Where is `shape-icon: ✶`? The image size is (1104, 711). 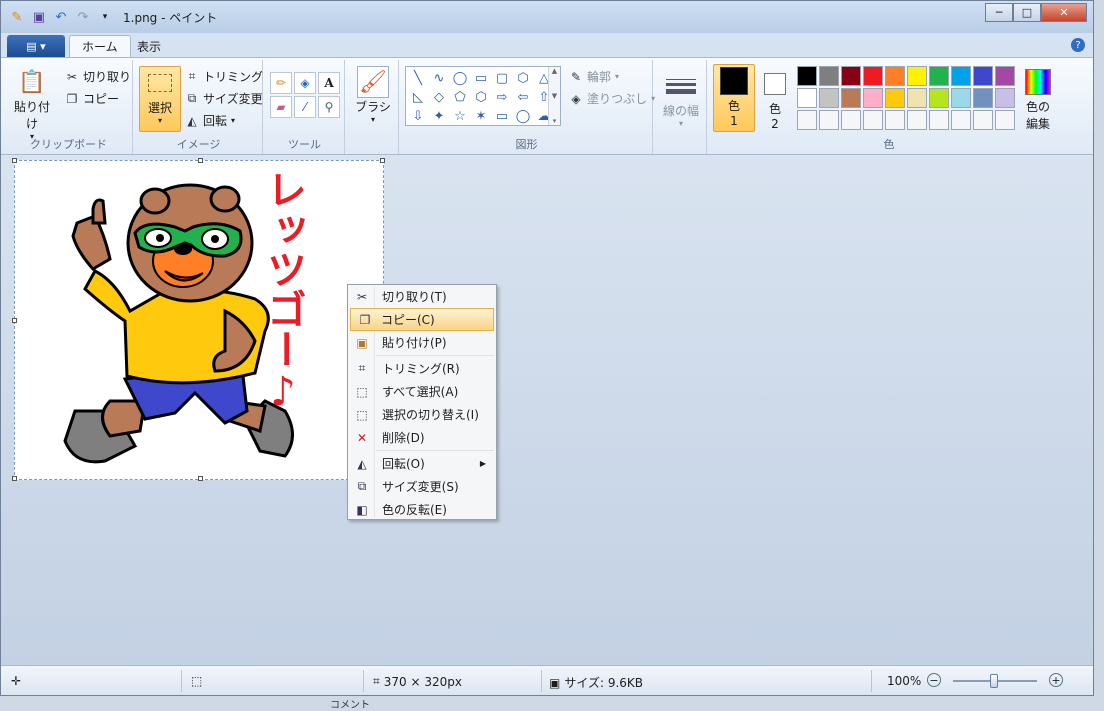 shape-icon: ✶ is located at coordinates (481, 116).